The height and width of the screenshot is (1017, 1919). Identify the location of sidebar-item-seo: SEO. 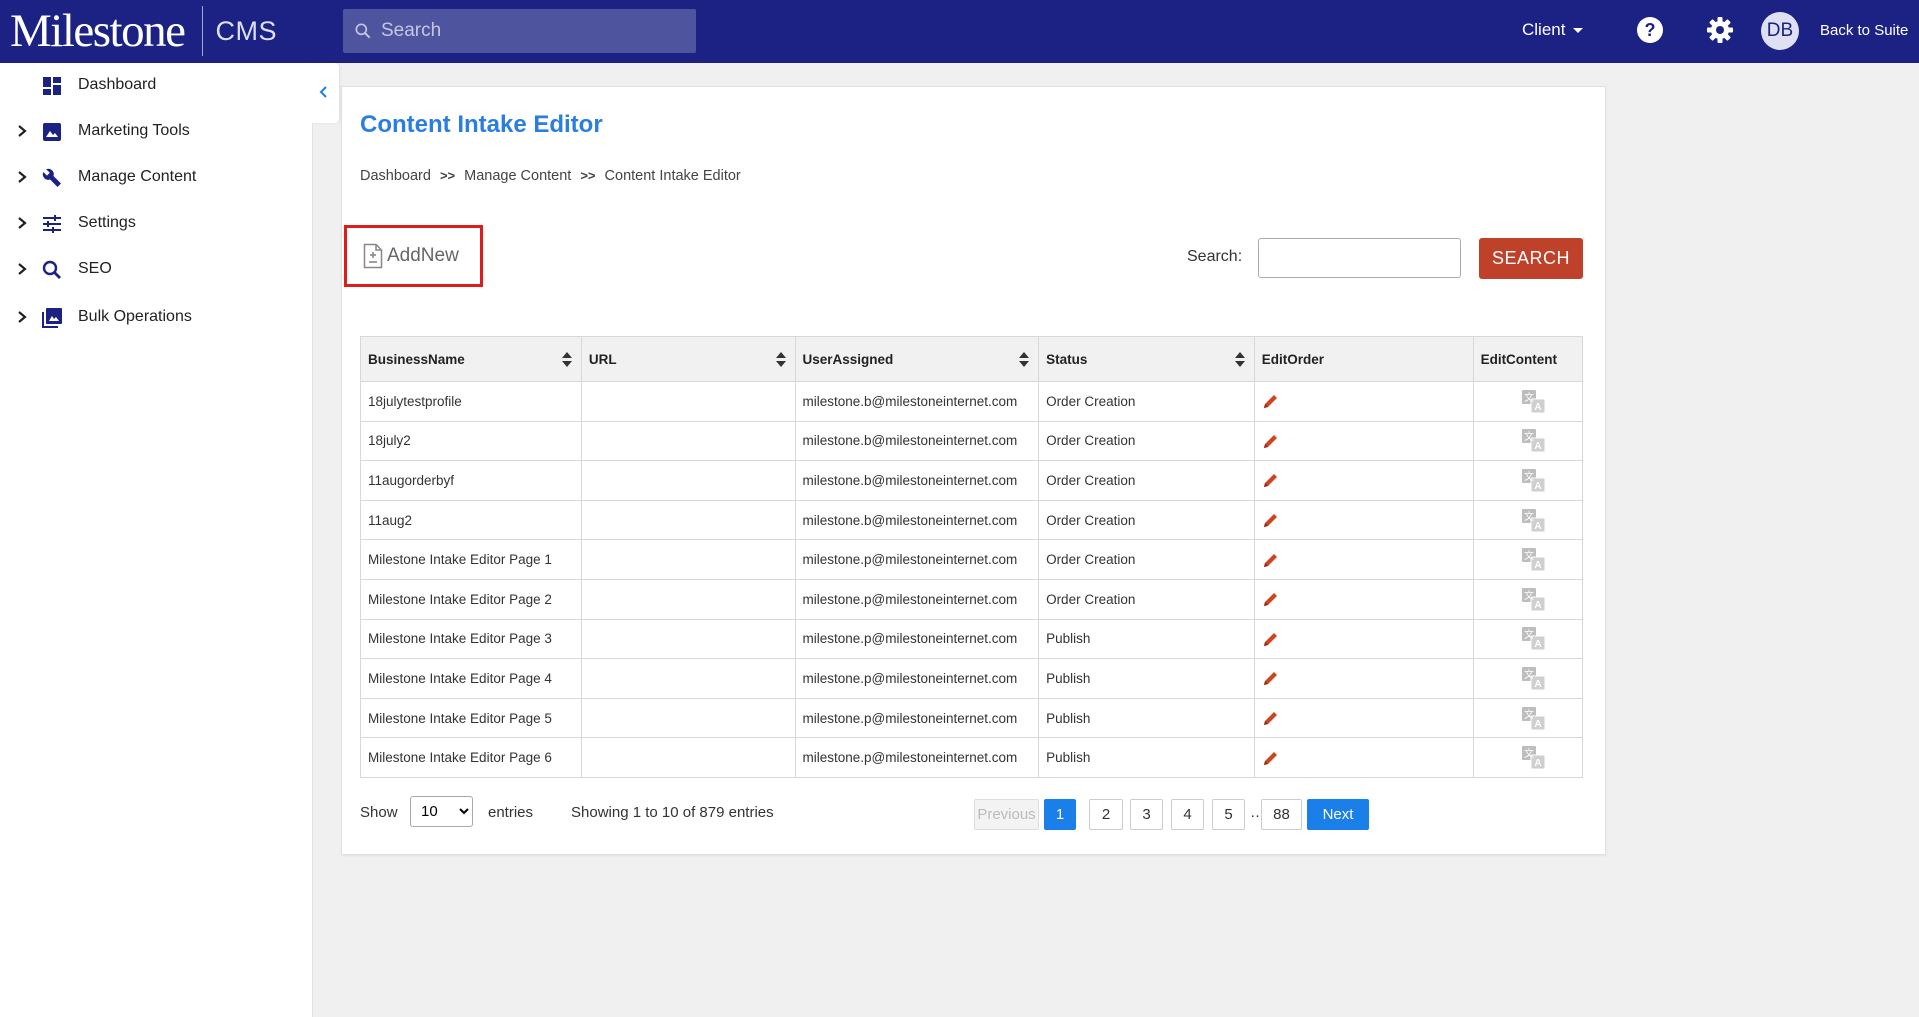
(156, 269).